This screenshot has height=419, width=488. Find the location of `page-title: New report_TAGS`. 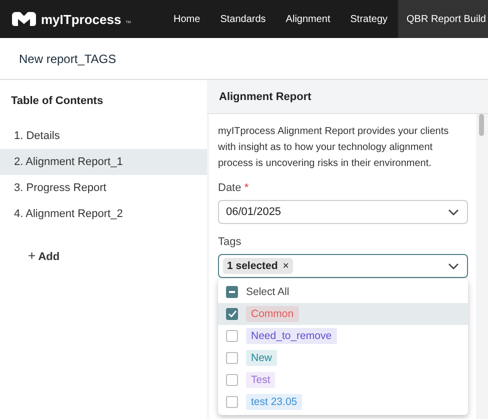

page-title: New report_TAGS is located at coordinates (67, 59).